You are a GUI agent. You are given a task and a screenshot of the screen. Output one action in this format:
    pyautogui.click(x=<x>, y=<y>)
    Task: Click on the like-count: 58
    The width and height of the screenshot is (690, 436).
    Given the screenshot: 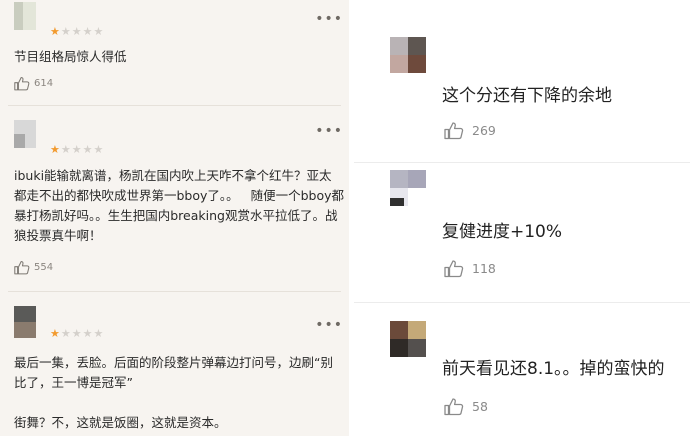 What is the action you would take?
    pyautogui.click(x=480, y=406)
    